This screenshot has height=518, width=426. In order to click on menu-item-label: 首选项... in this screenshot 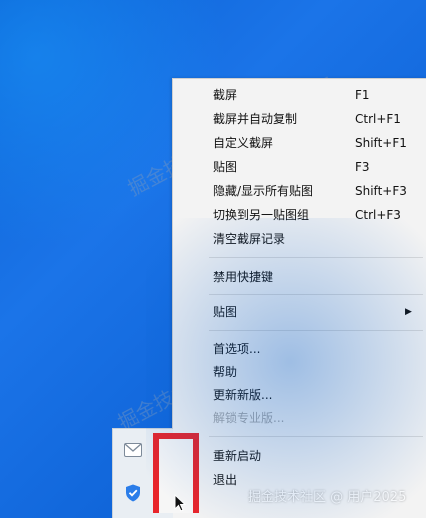, I will do `click(237, 349)`.